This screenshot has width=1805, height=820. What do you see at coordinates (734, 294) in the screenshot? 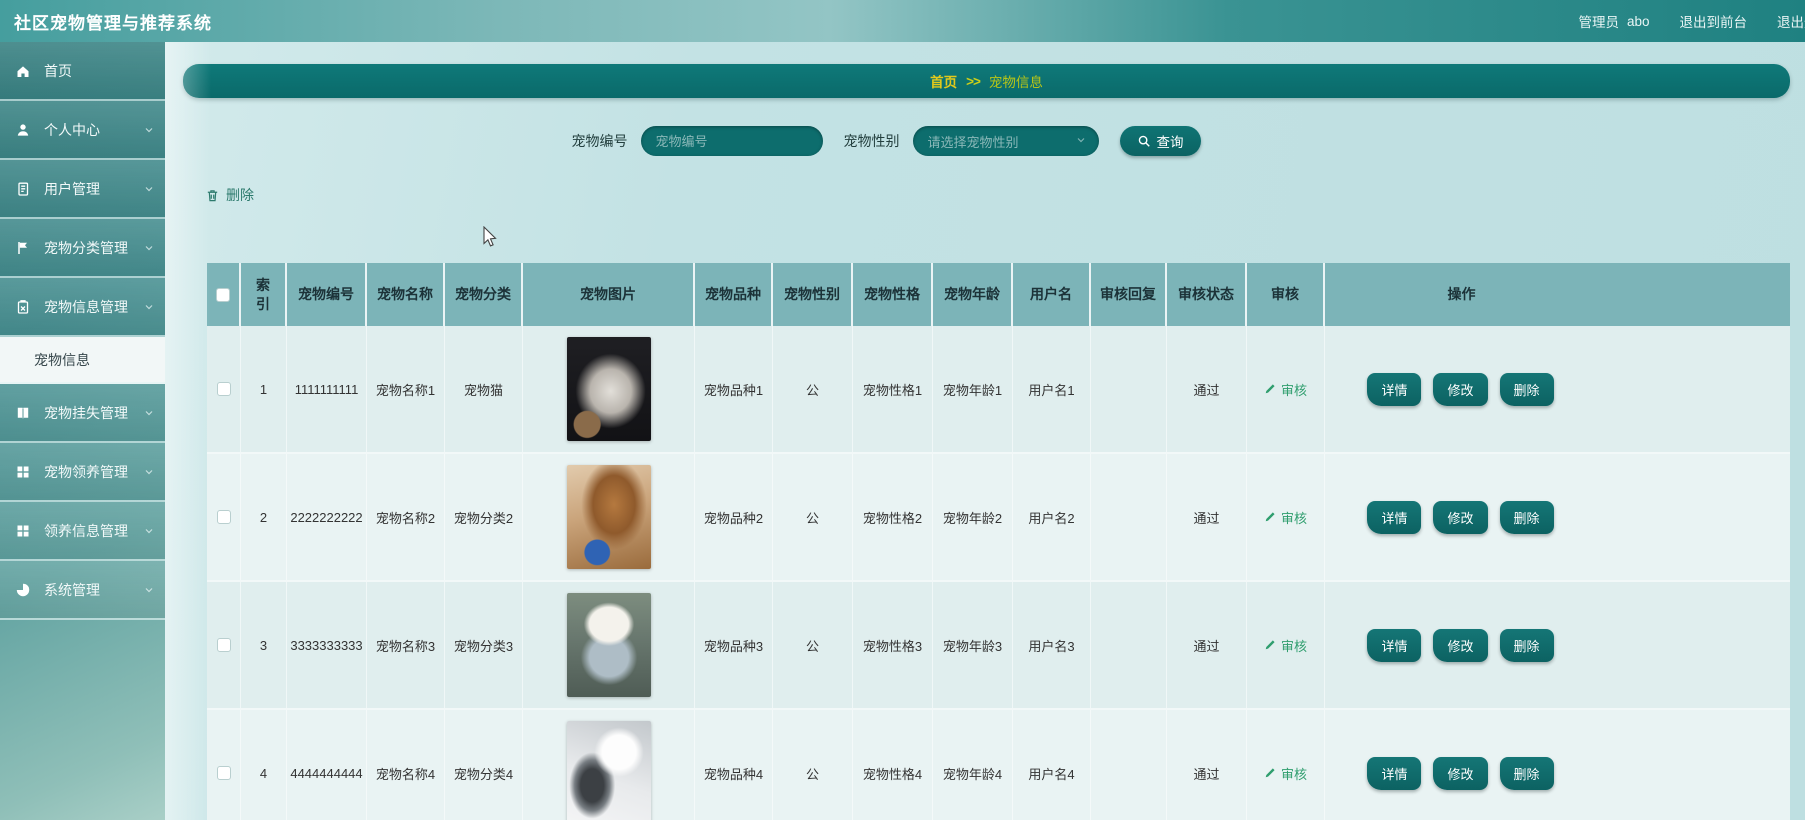
I see `header-cell: 宠物品种` at bounding box center [734, 294].